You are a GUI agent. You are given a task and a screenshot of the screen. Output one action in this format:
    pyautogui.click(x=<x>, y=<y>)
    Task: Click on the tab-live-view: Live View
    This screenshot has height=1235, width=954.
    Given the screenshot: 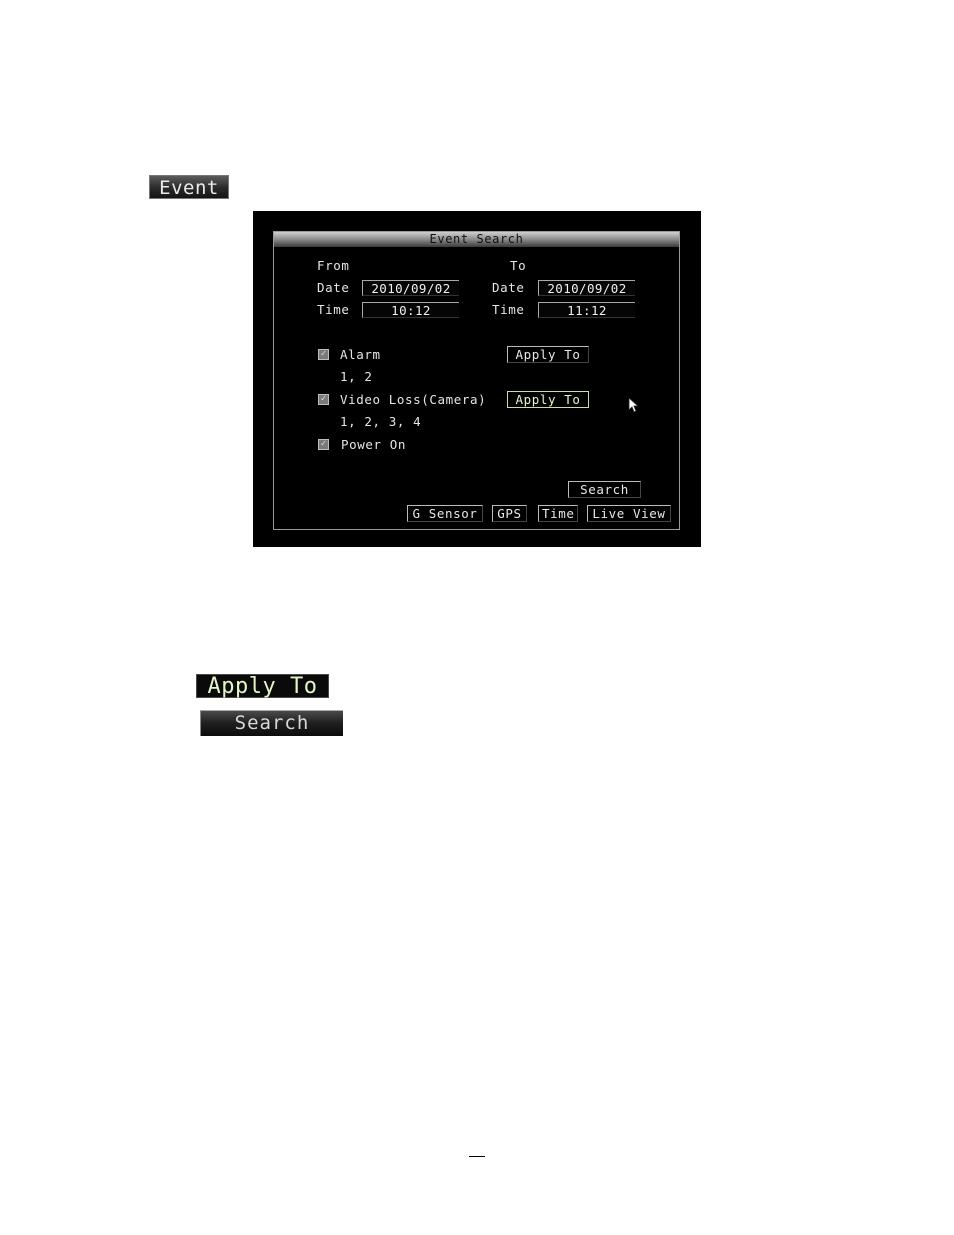 What is the action you would take?
    pyautogui.click(x=629, y=513)
    